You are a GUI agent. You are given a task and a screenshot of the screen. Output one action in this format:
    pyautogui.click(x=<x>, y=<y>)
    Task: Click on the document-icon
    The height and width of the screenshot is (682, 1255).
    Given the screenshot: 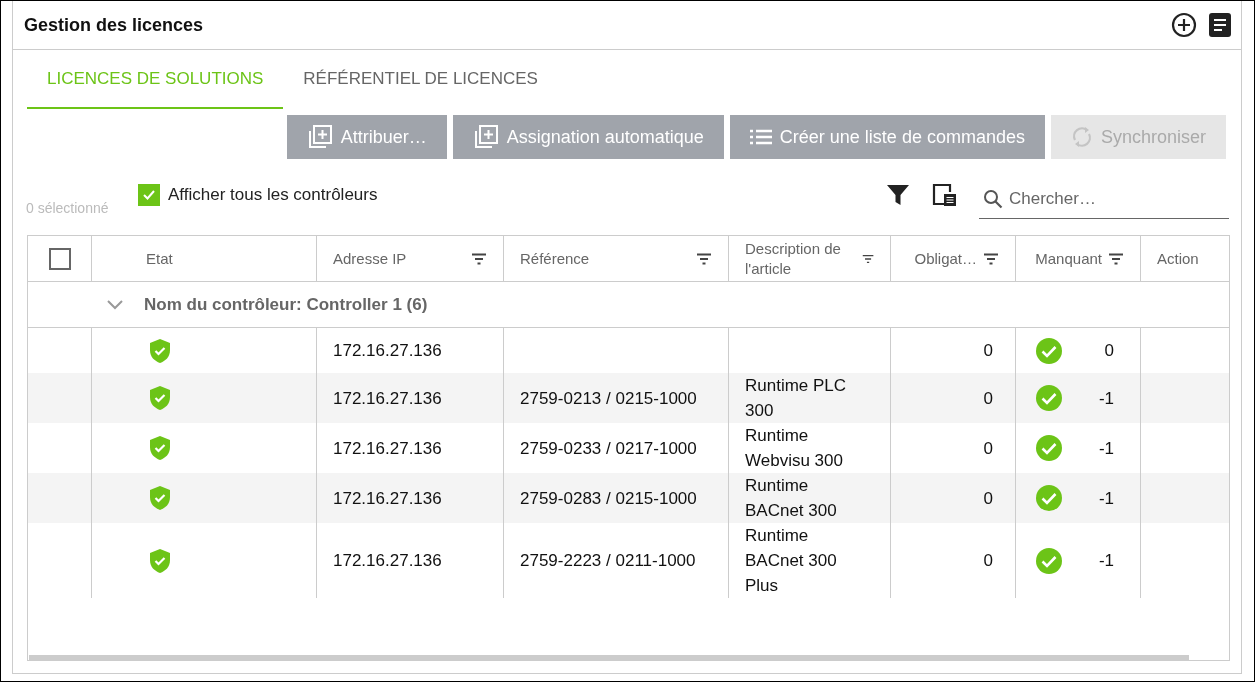 What is the action you would take?
    pyautogui.click(x=1220, y=25)
    